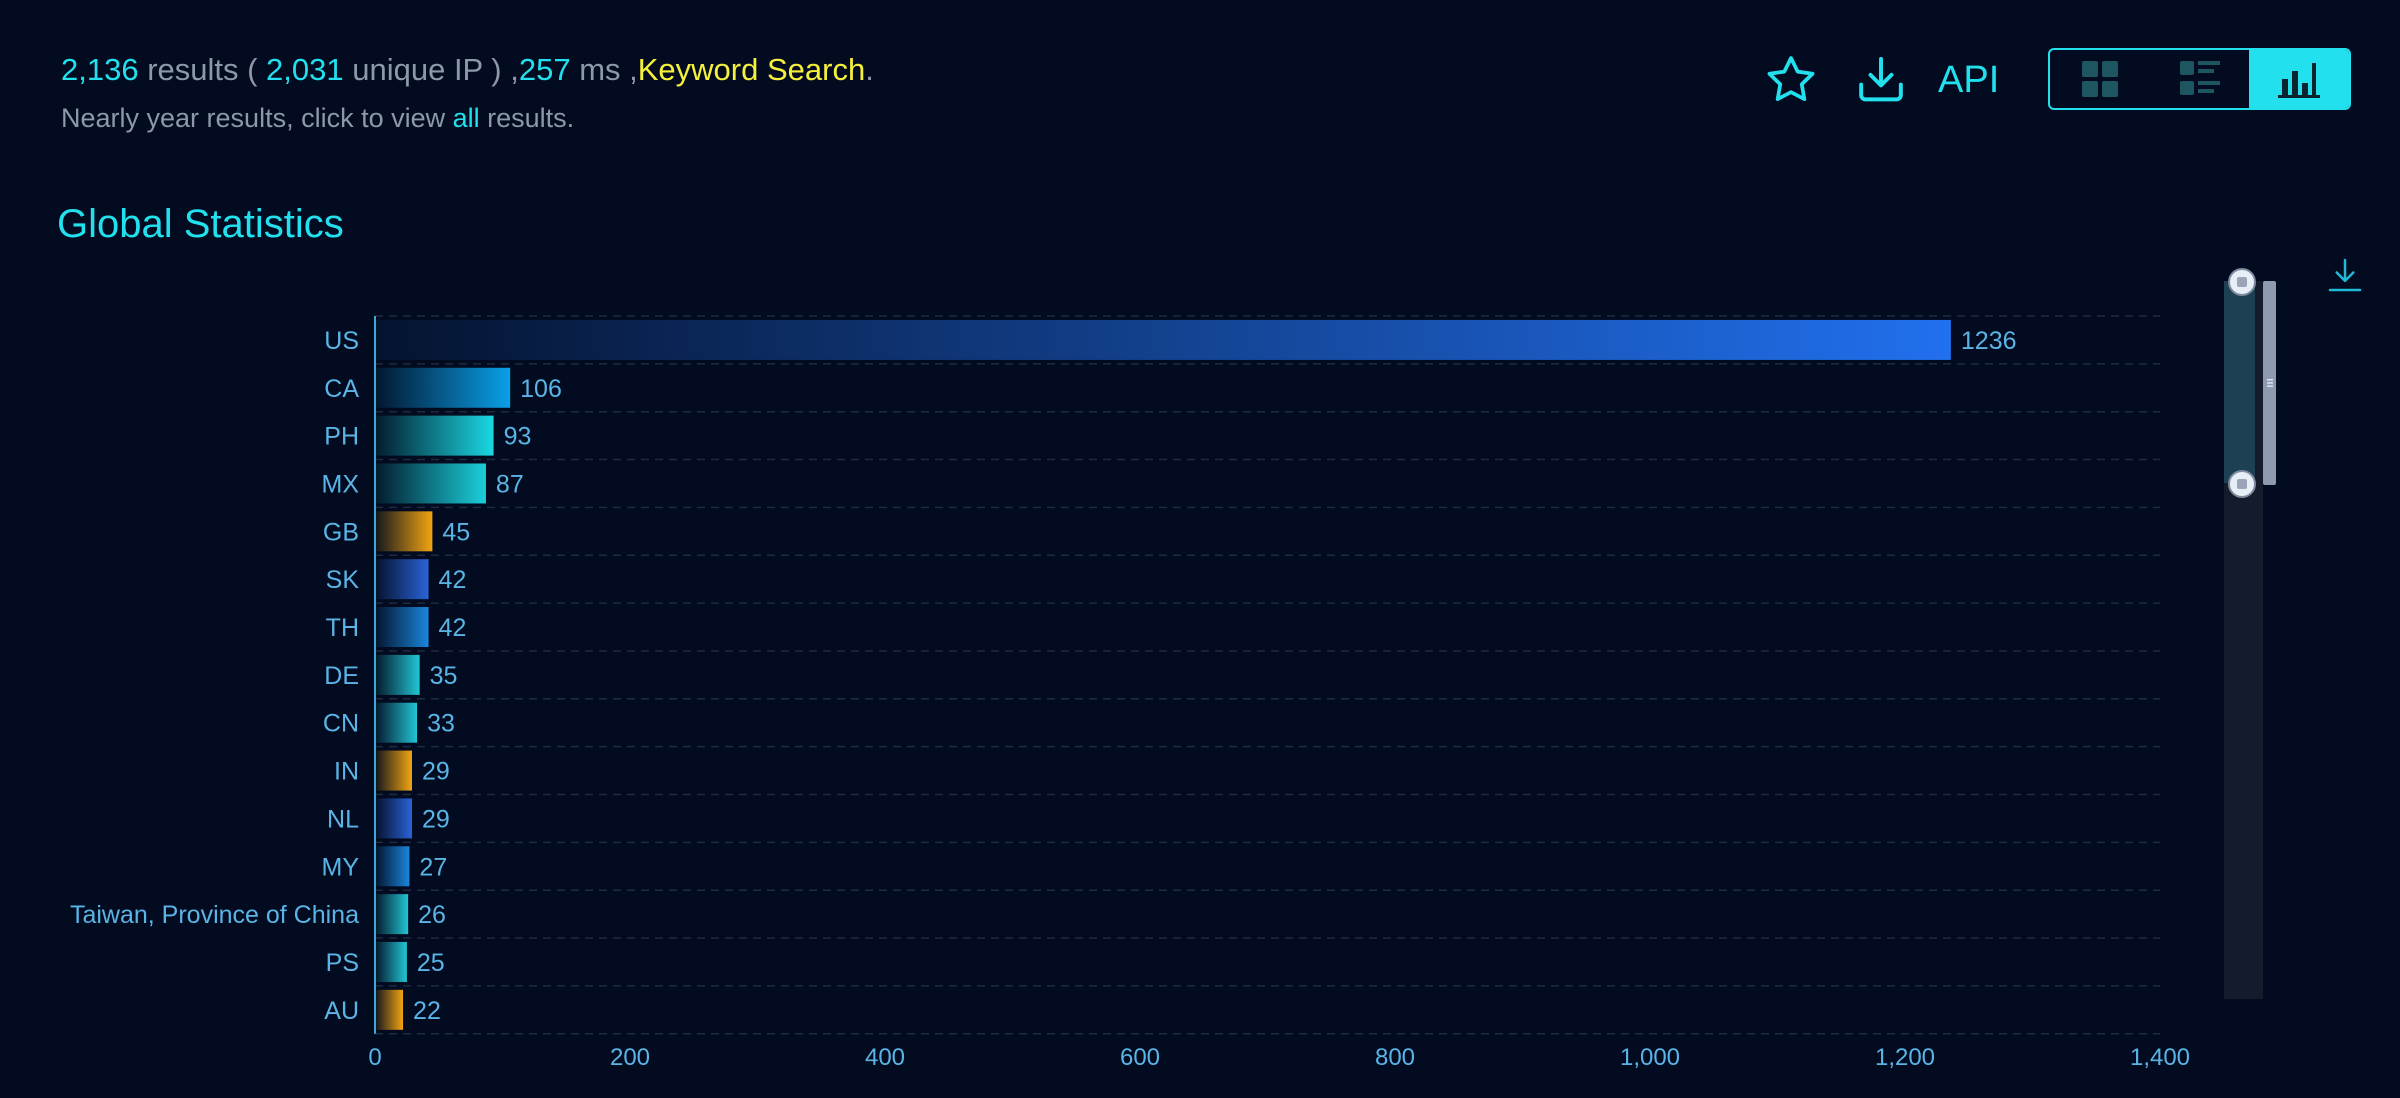 This screenshot has height=1098, width=2400. What do you see at coordinates (433, 867) in the screenshot?
I see `value-label: 27` at bounding box center [433, 867].